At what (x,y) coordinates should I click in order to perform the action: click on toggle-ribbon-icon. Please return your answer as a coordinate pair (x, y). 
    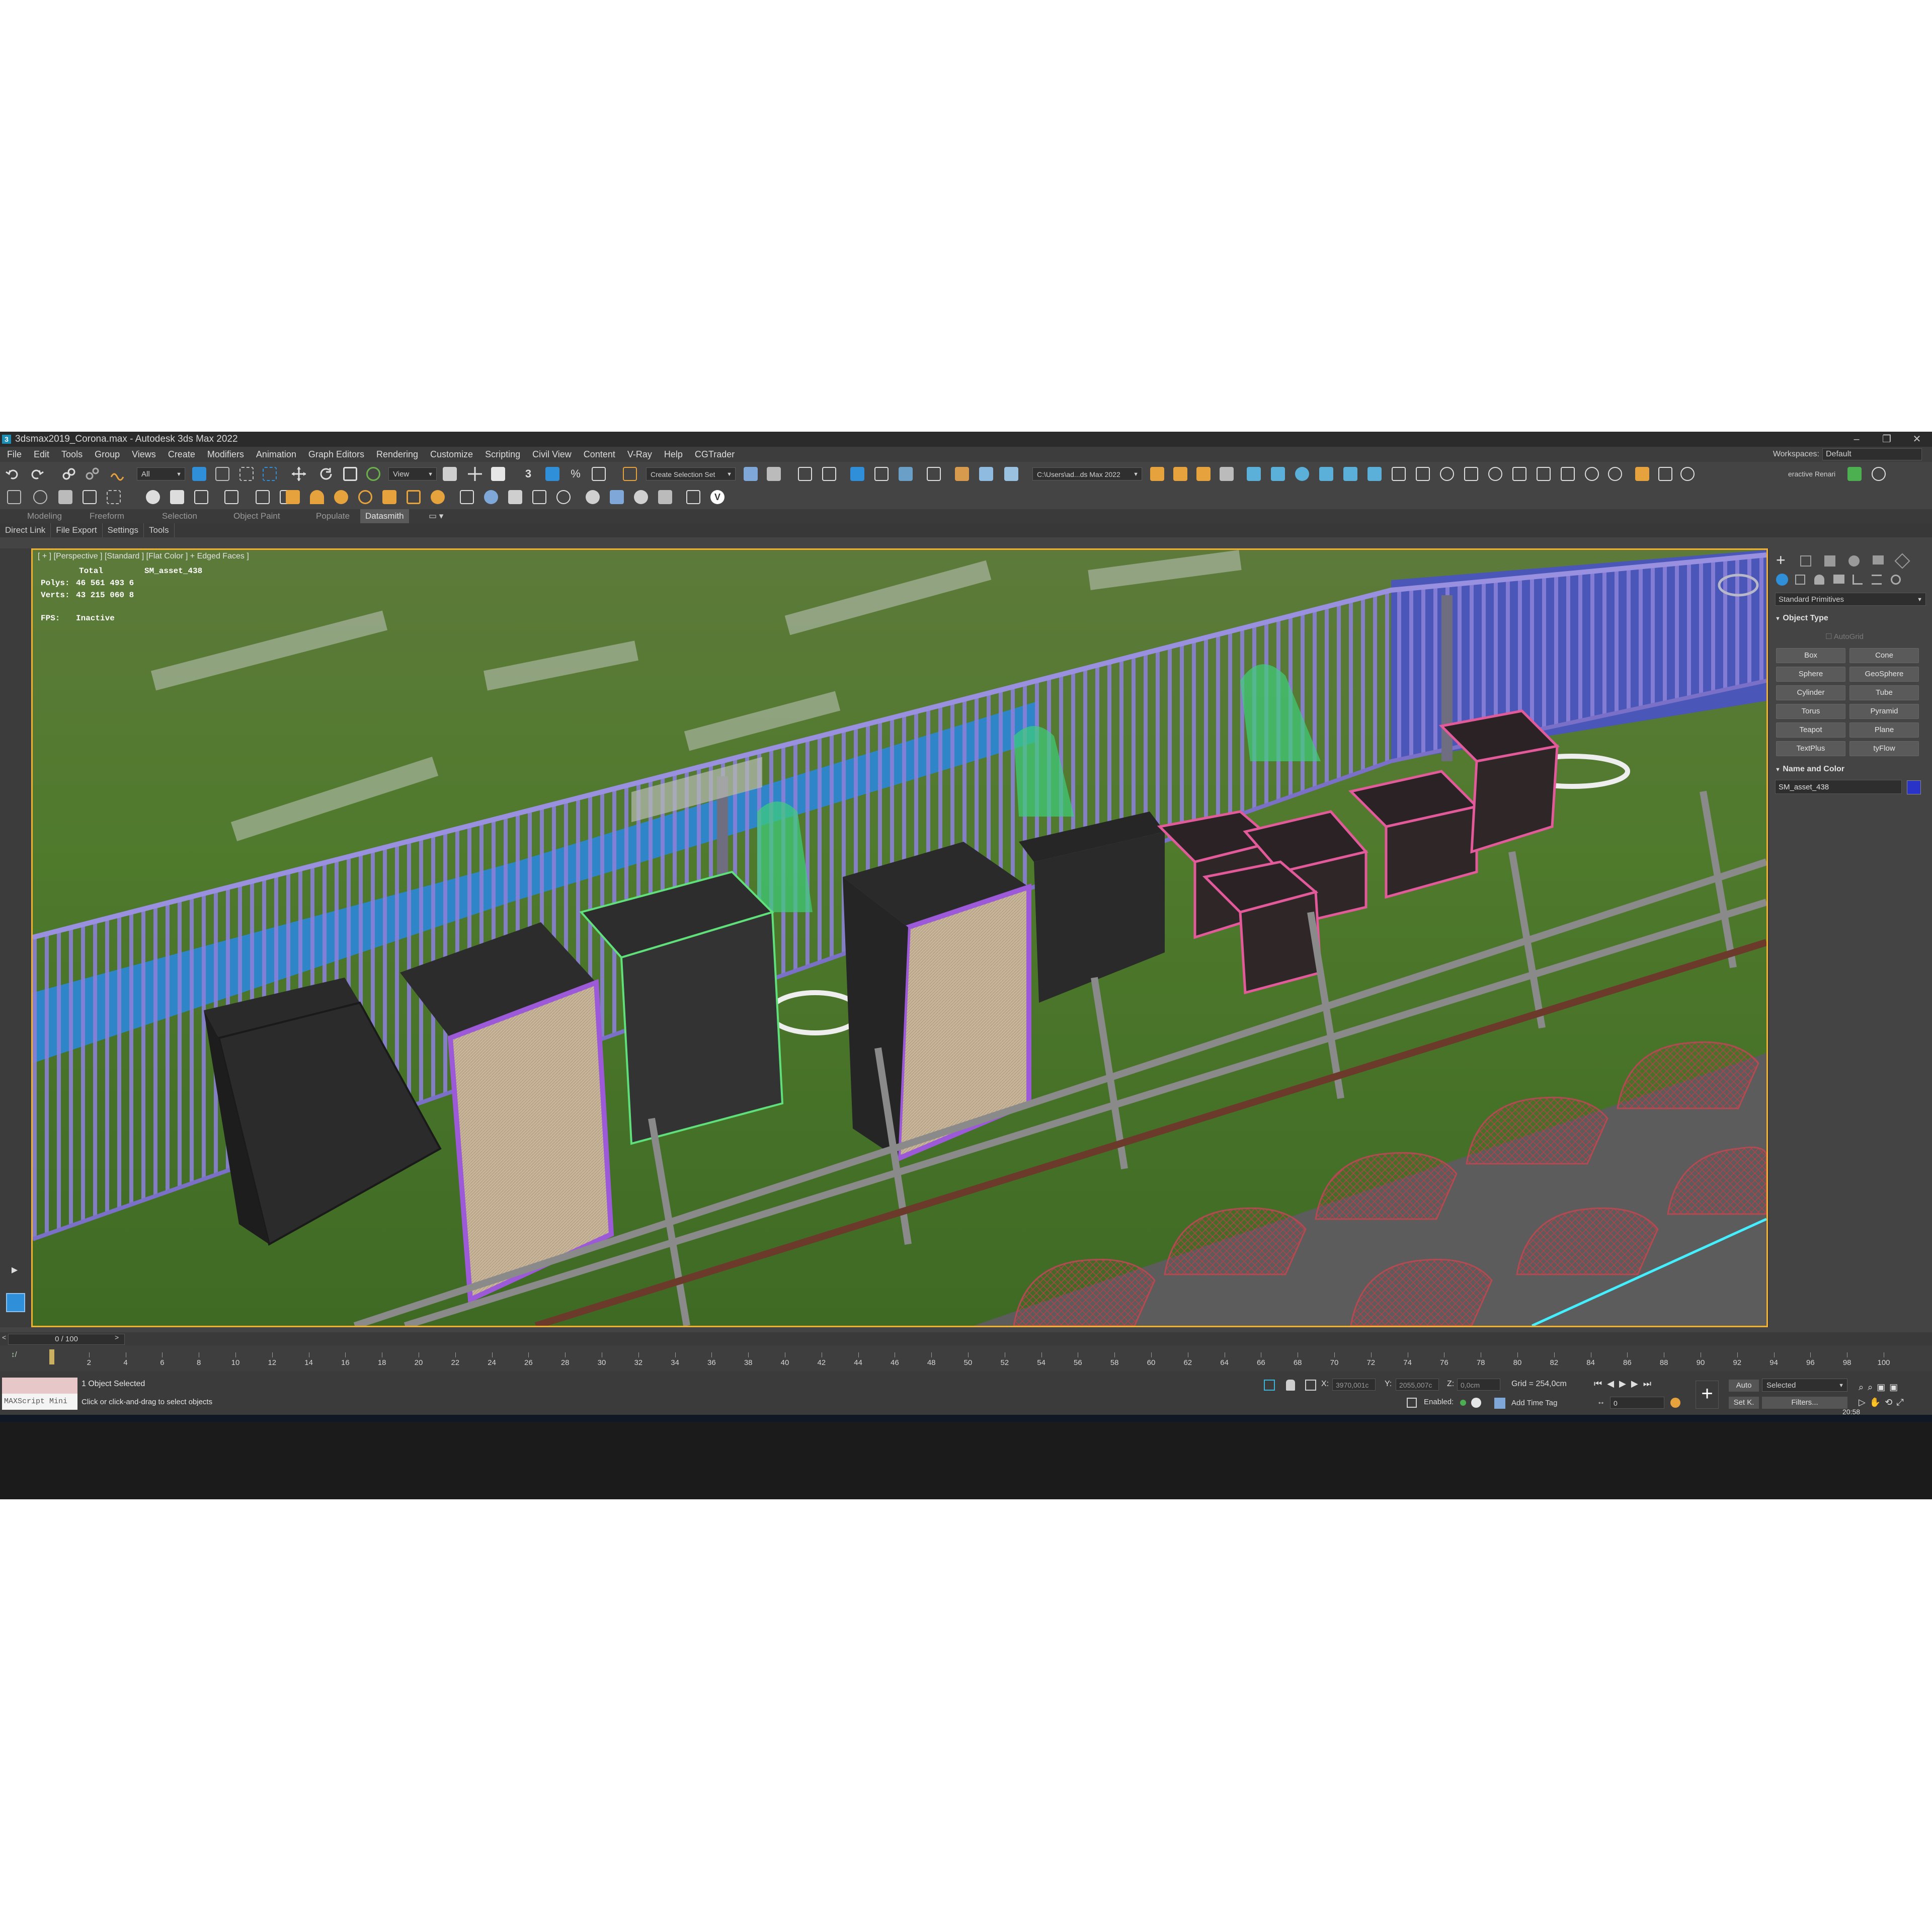
    Looking at the image, I should click on (857, 474).